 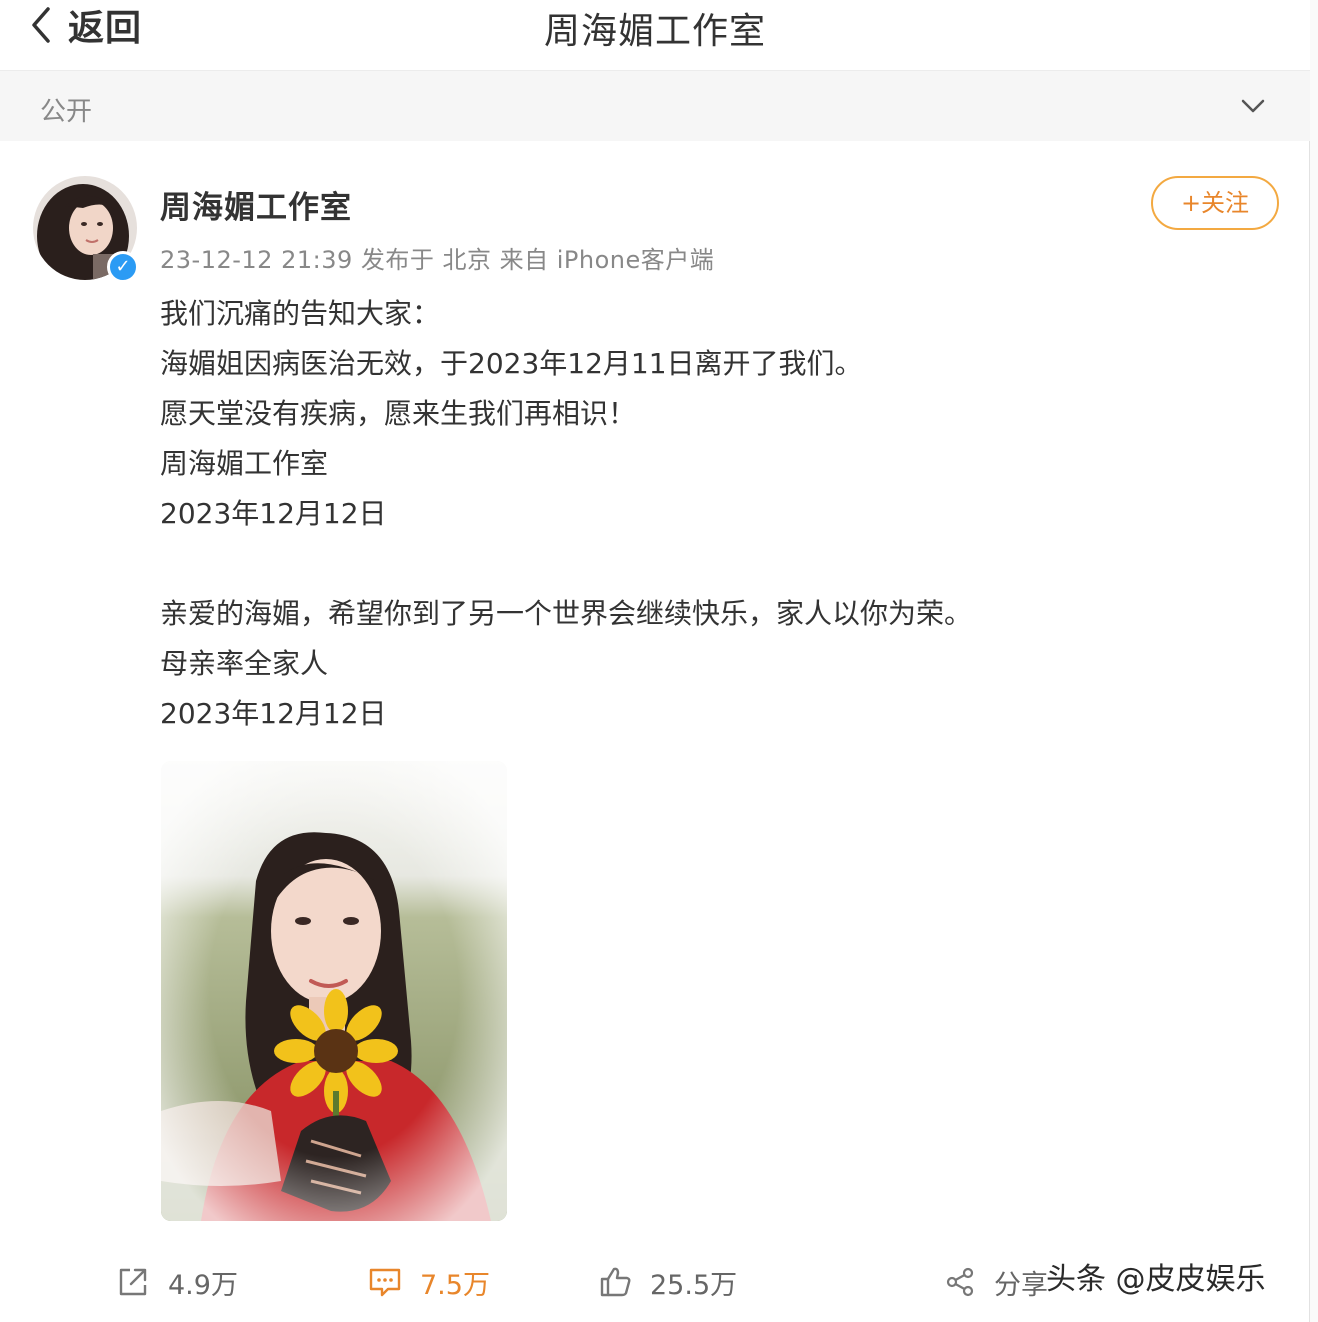 I want to click on post-line: 周海媚工作室, so click(x=244, y=463).